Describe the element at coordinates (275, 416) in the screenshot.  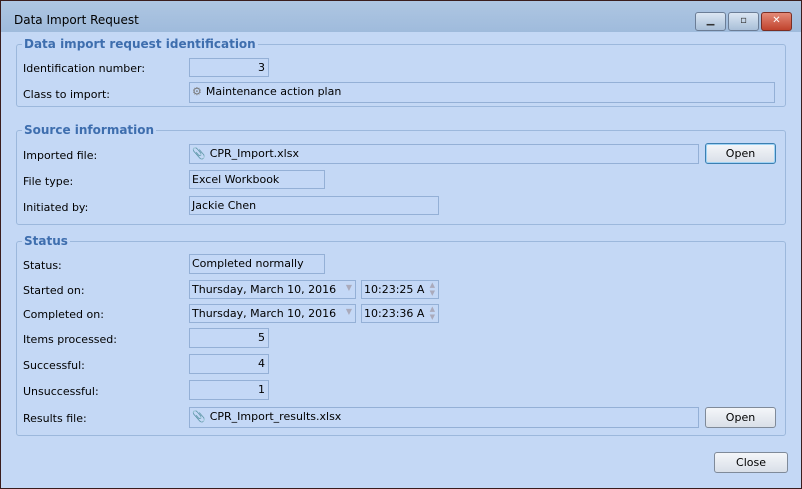
I see `results-file-value: CPR_Import_results.xlsx` at that location.